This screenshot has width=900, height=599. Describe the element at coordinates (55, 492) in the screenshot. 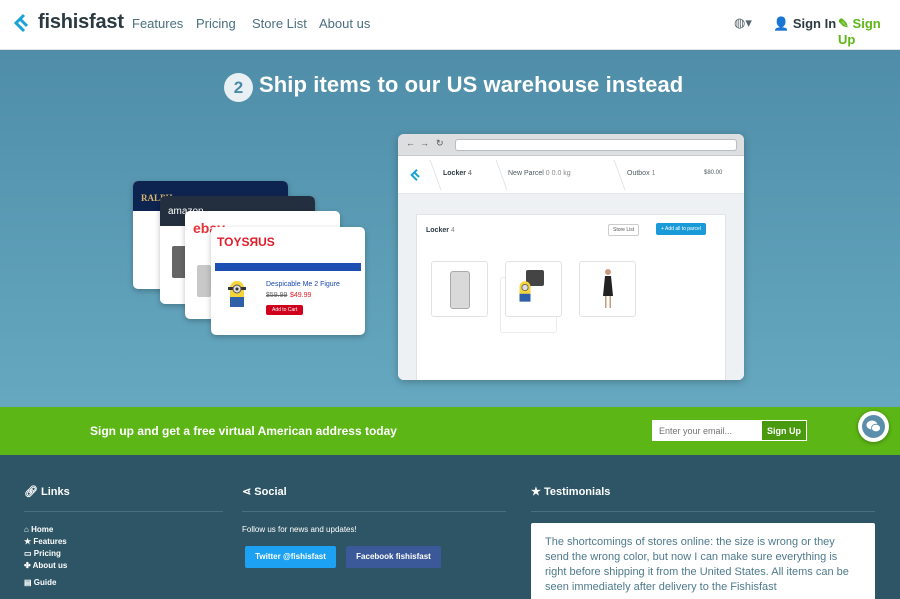

I see `links-heading-label: Links` at that location.